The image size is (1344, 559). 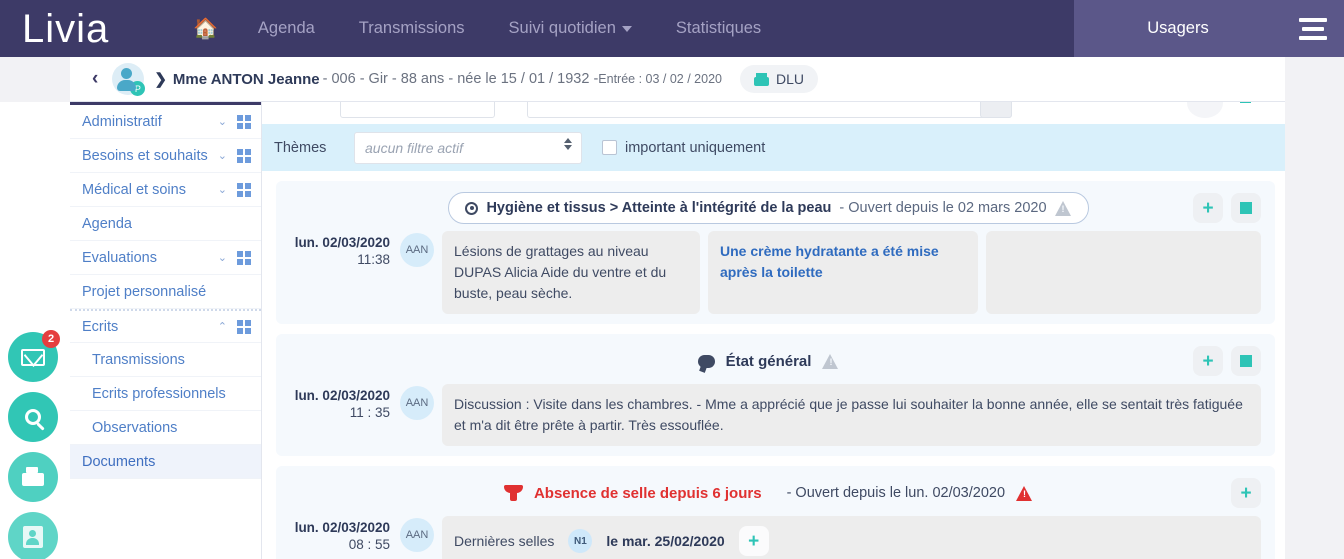 I want to click on back-button: ‹, so click(x=95, y=79).